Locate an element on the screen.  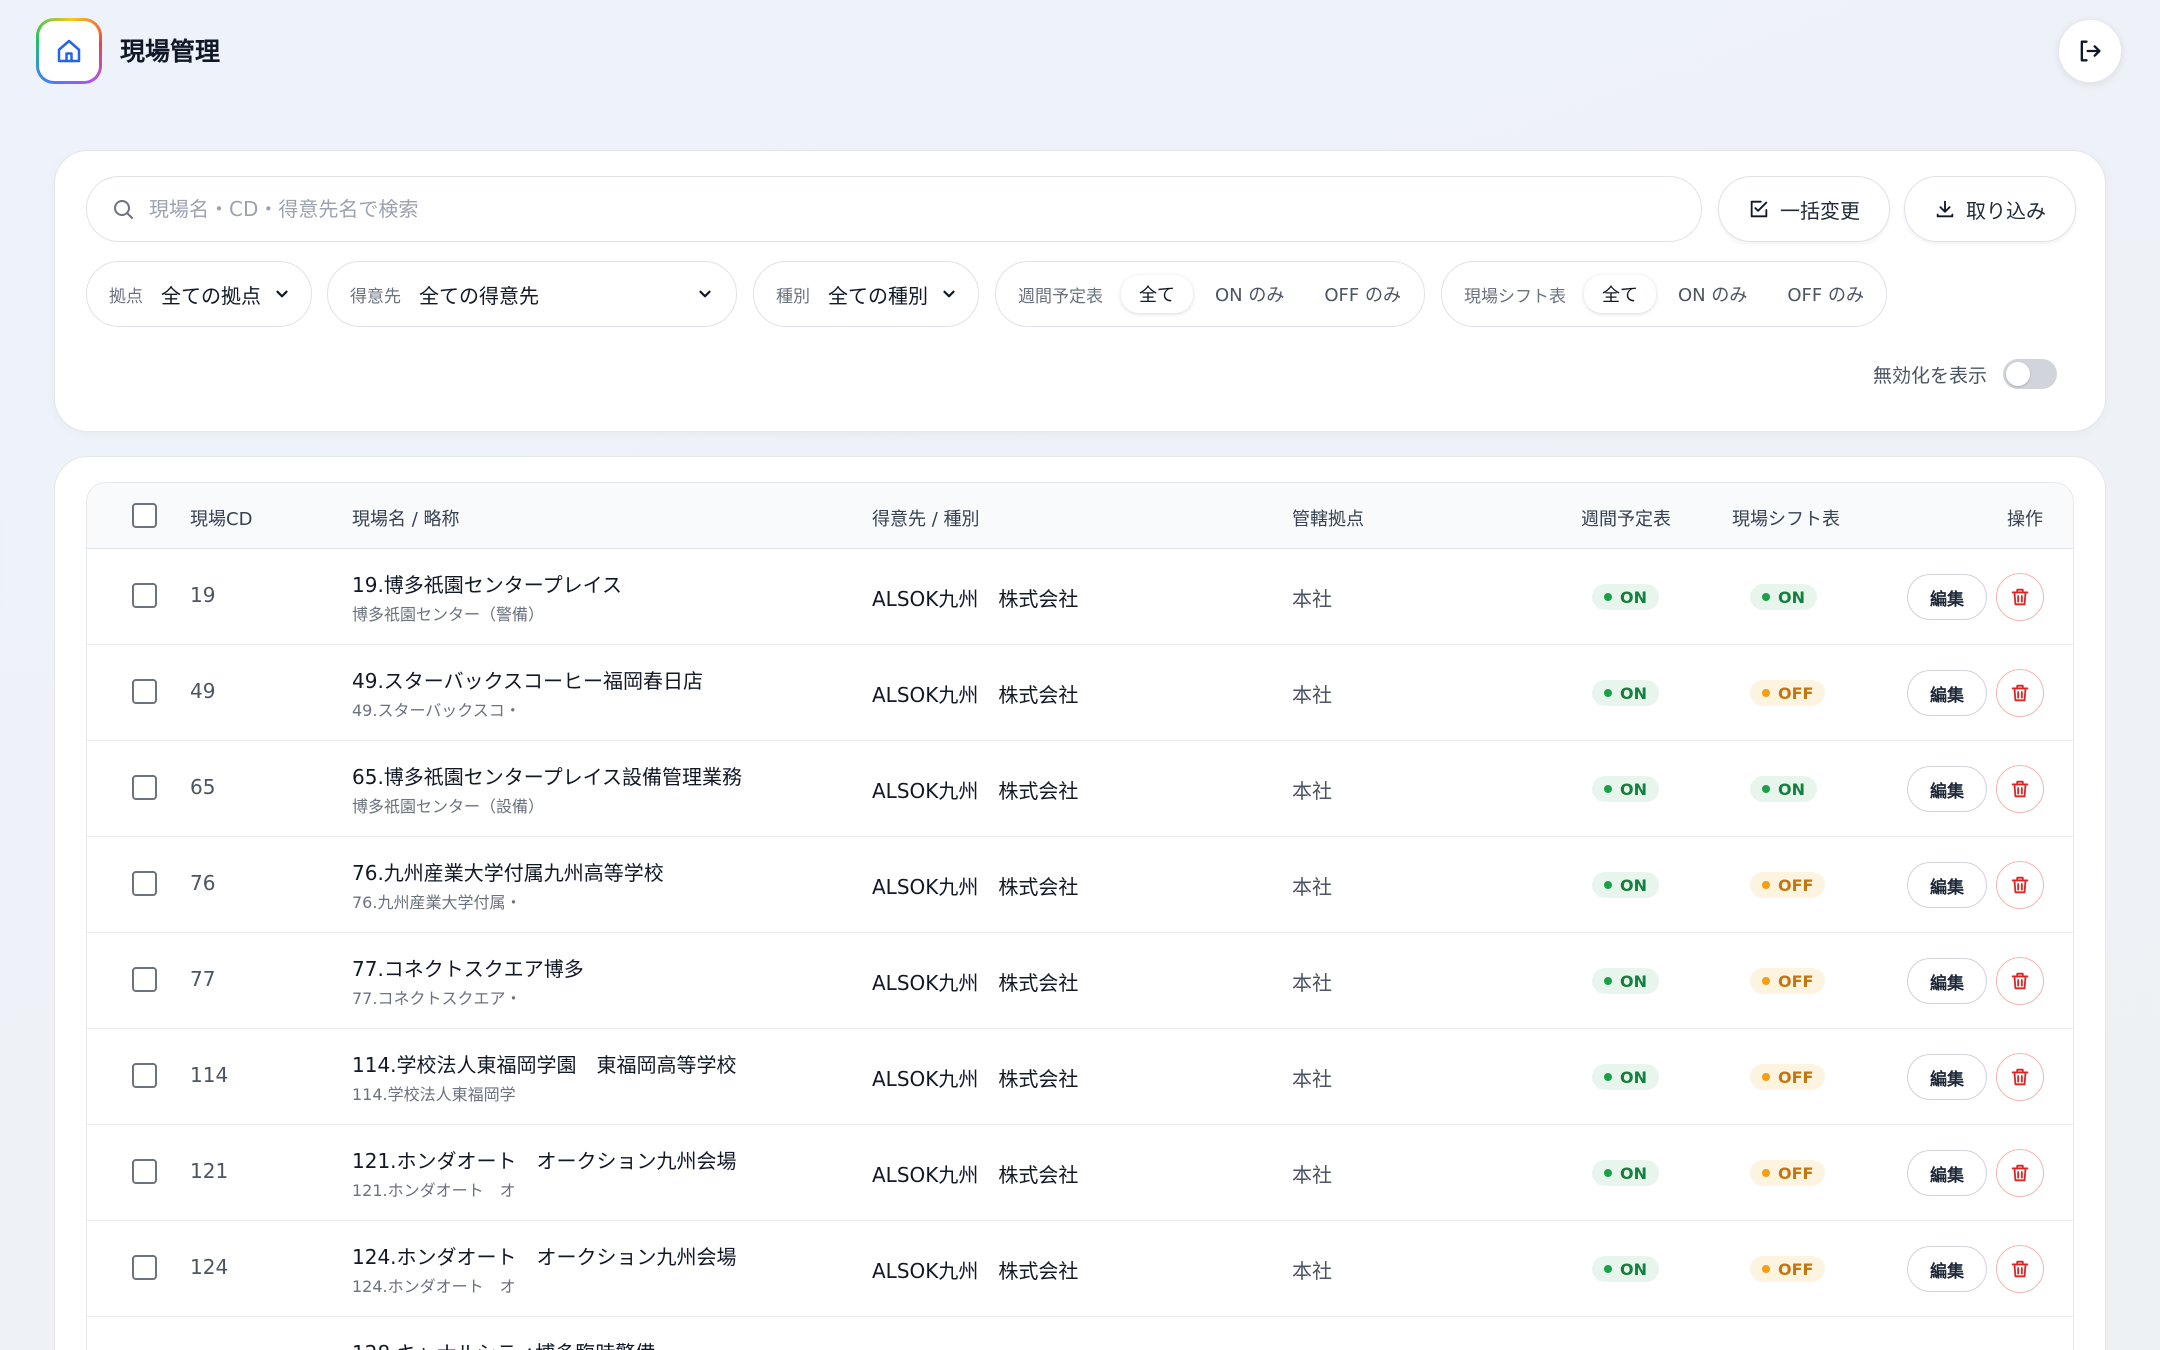
row-cd: 76 is located at coordinates (203, 883).